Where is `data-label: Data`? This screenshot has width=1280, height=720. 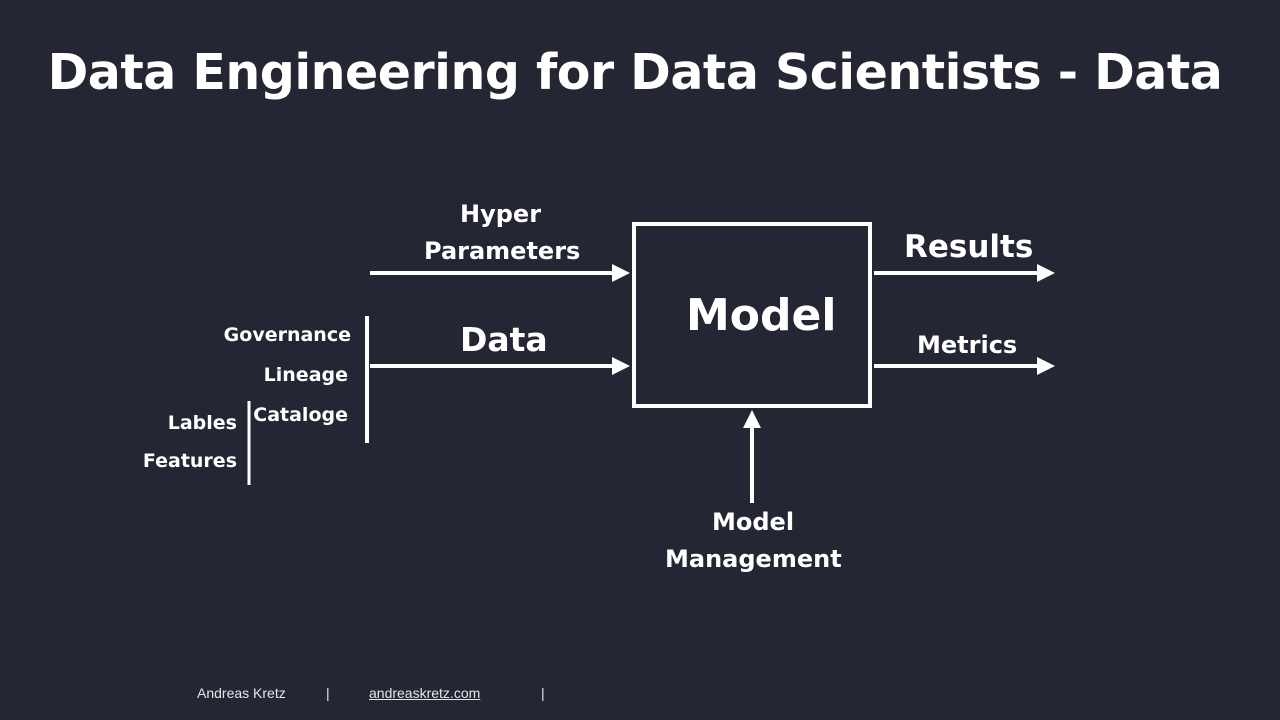 data-label: Data is located at coordinates (504, 339).